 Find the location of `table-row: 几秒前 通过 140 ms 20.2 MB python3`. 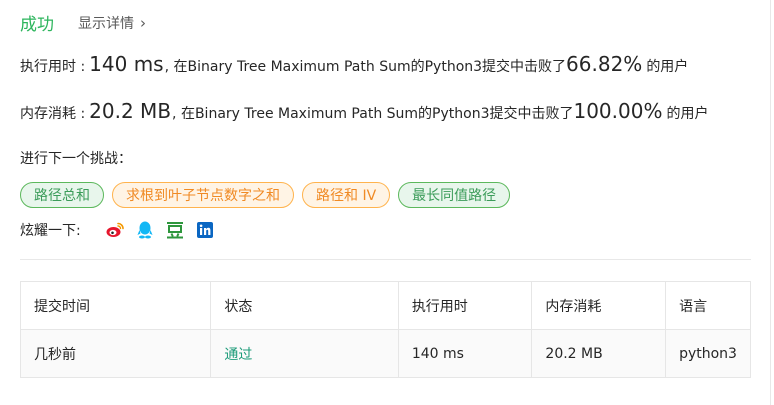

table-row: 几秒前 通过 140 ms 20.2 MB python3 is located at coordinates (385, 353).